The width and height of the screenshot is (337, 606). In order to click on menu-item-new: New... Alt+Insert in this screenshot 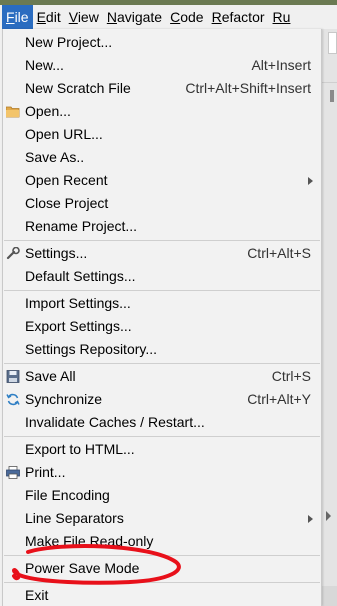, I will do `click(162, 65)`.